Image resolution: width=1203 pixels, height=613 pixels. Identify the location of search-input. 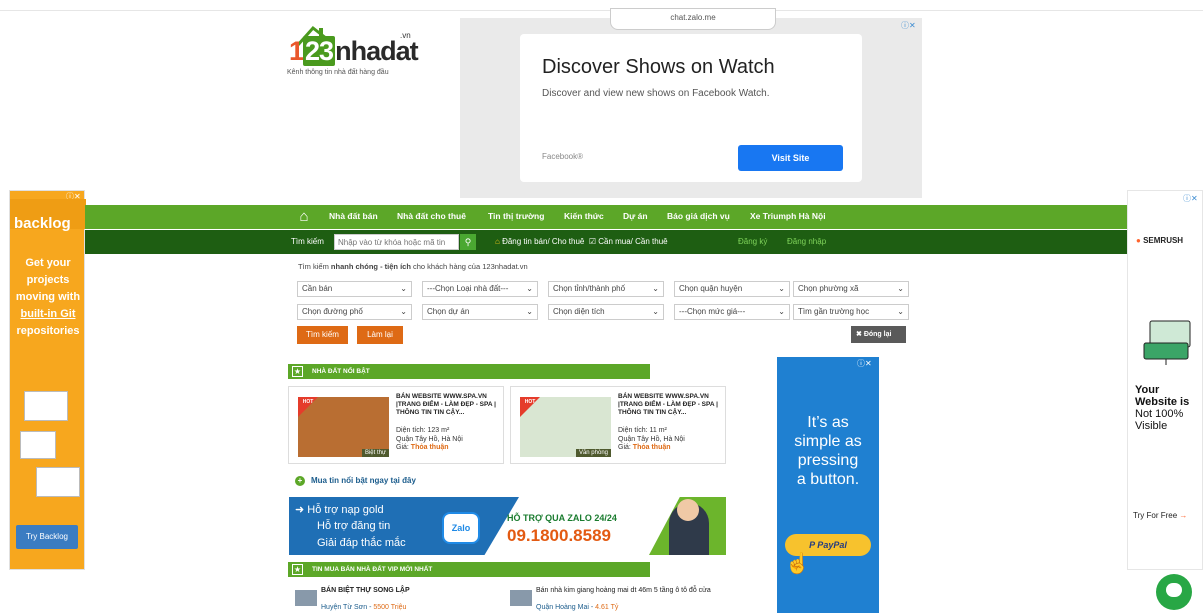
(396, 242).